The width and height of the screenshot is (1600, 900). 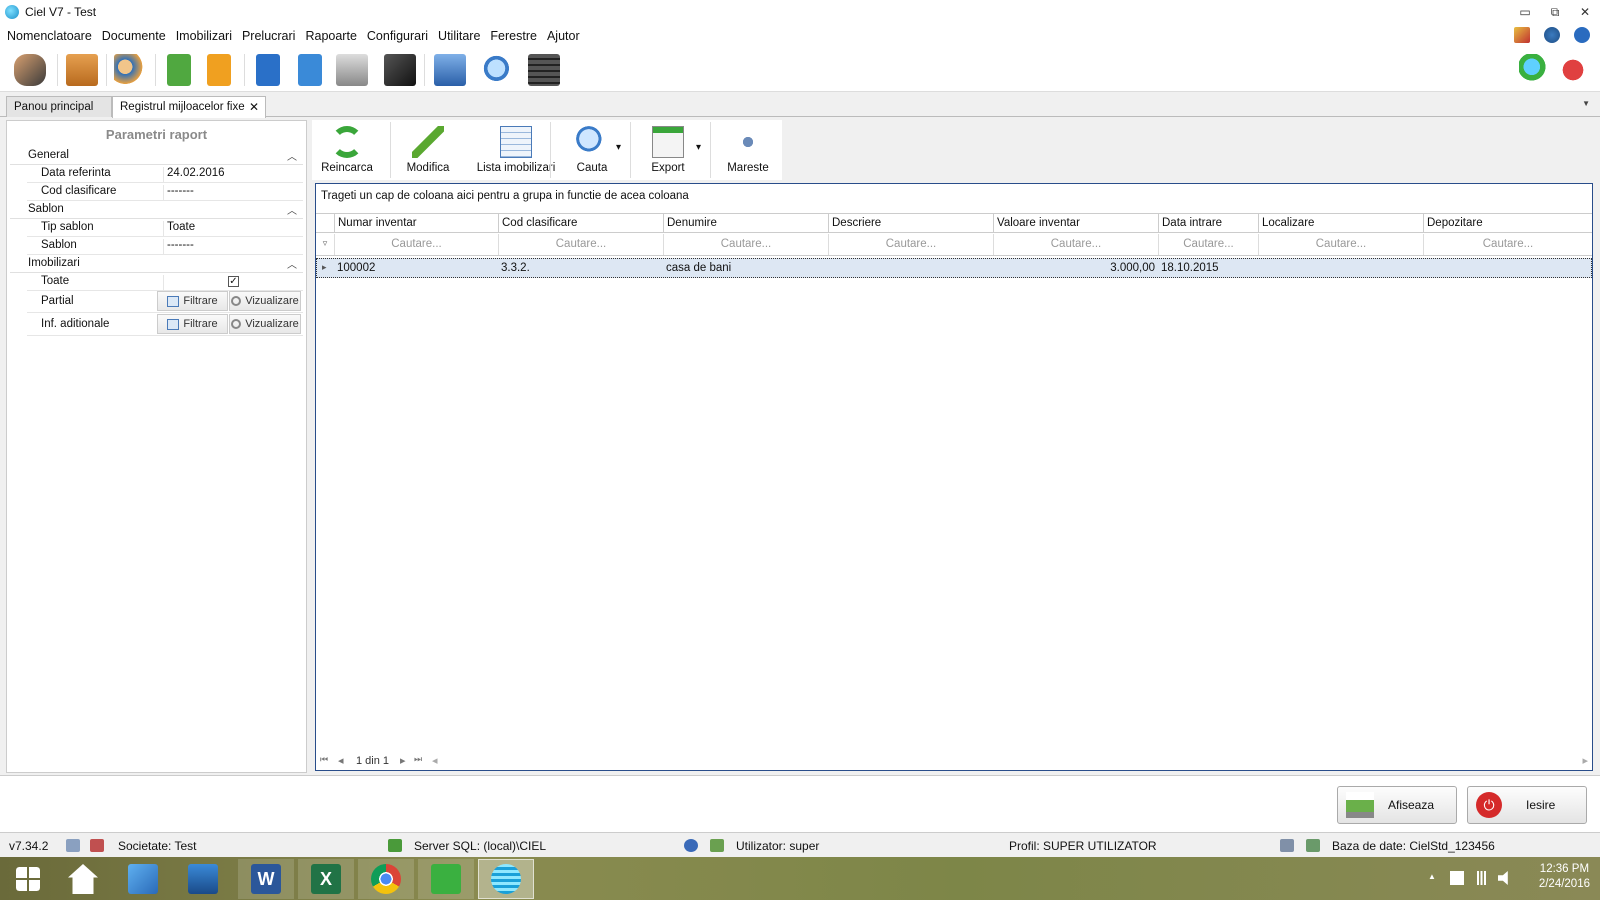 What do you see at coordinates (254, 107) in the screenshot?
I see `close-tab-icon: ✕` at bounding box center [254, 107].